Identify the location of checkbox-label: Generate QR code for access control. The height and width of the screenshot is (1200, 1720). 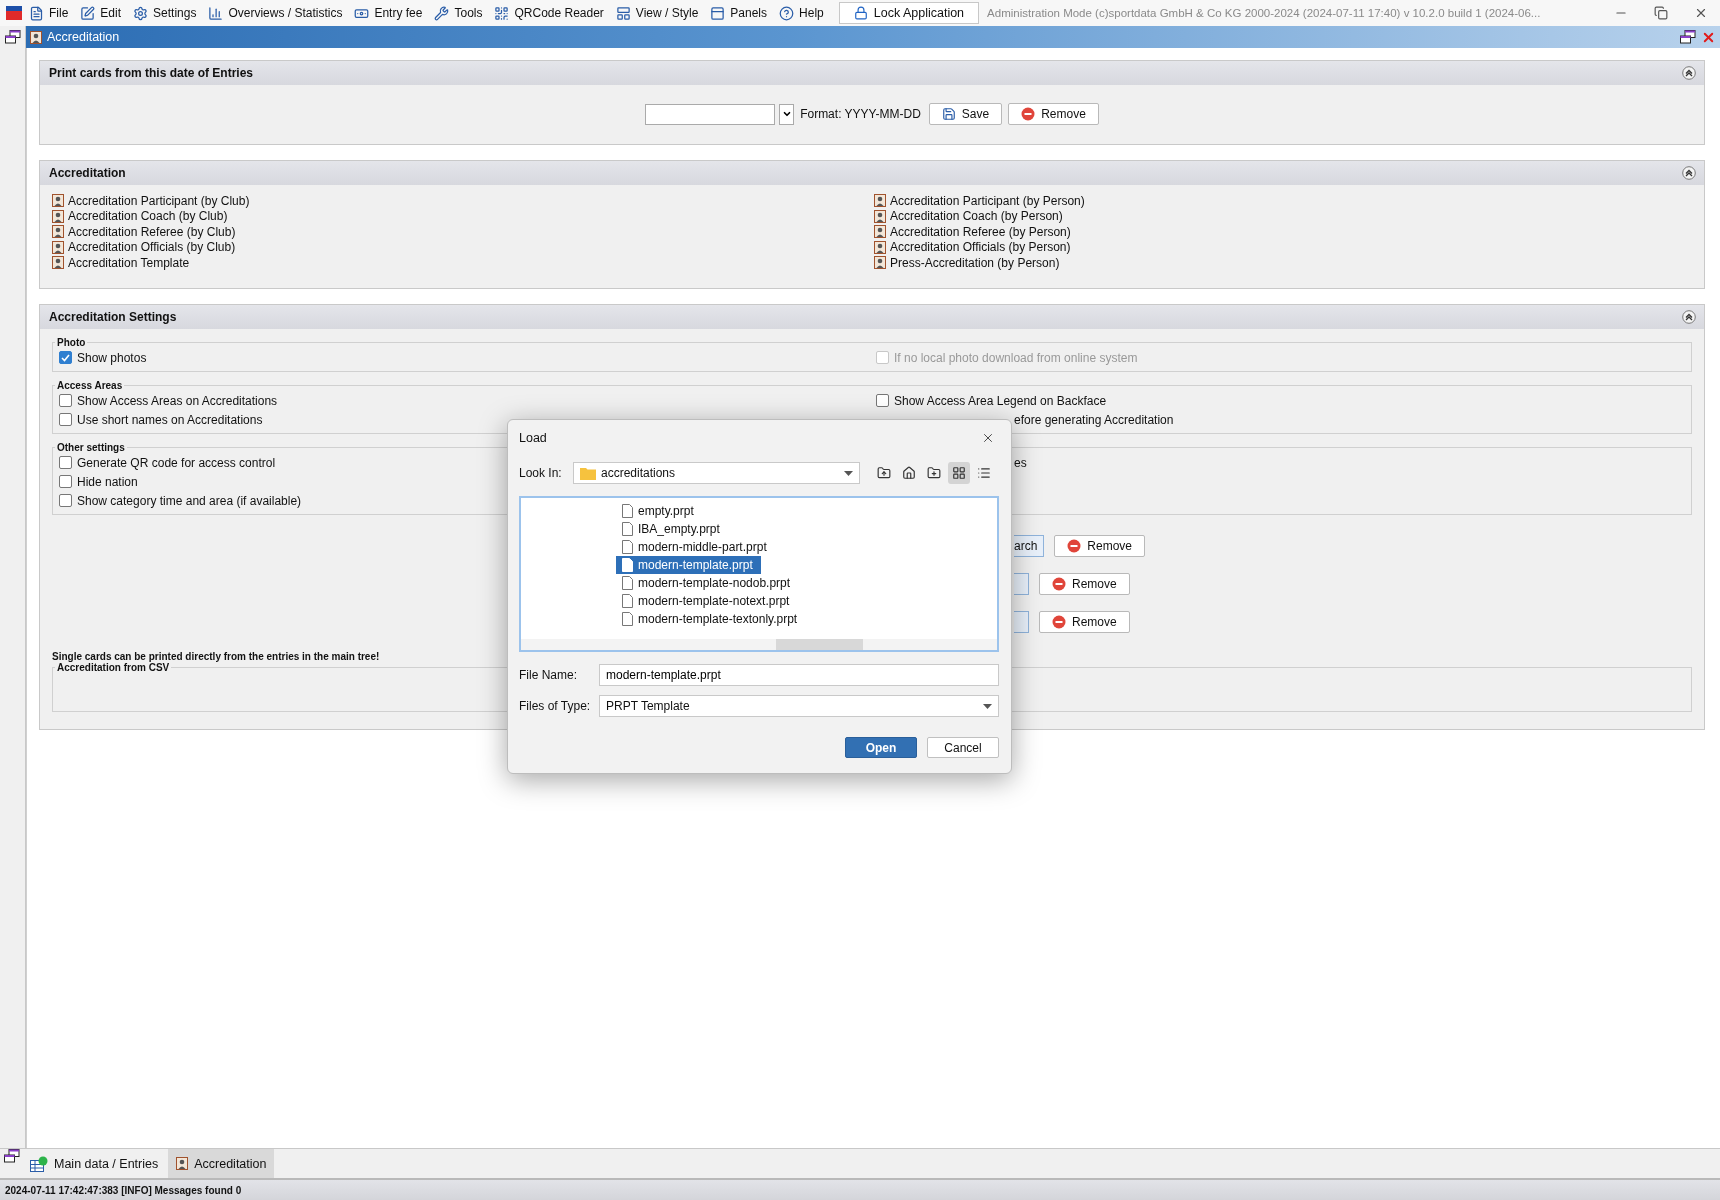
(176, 462).